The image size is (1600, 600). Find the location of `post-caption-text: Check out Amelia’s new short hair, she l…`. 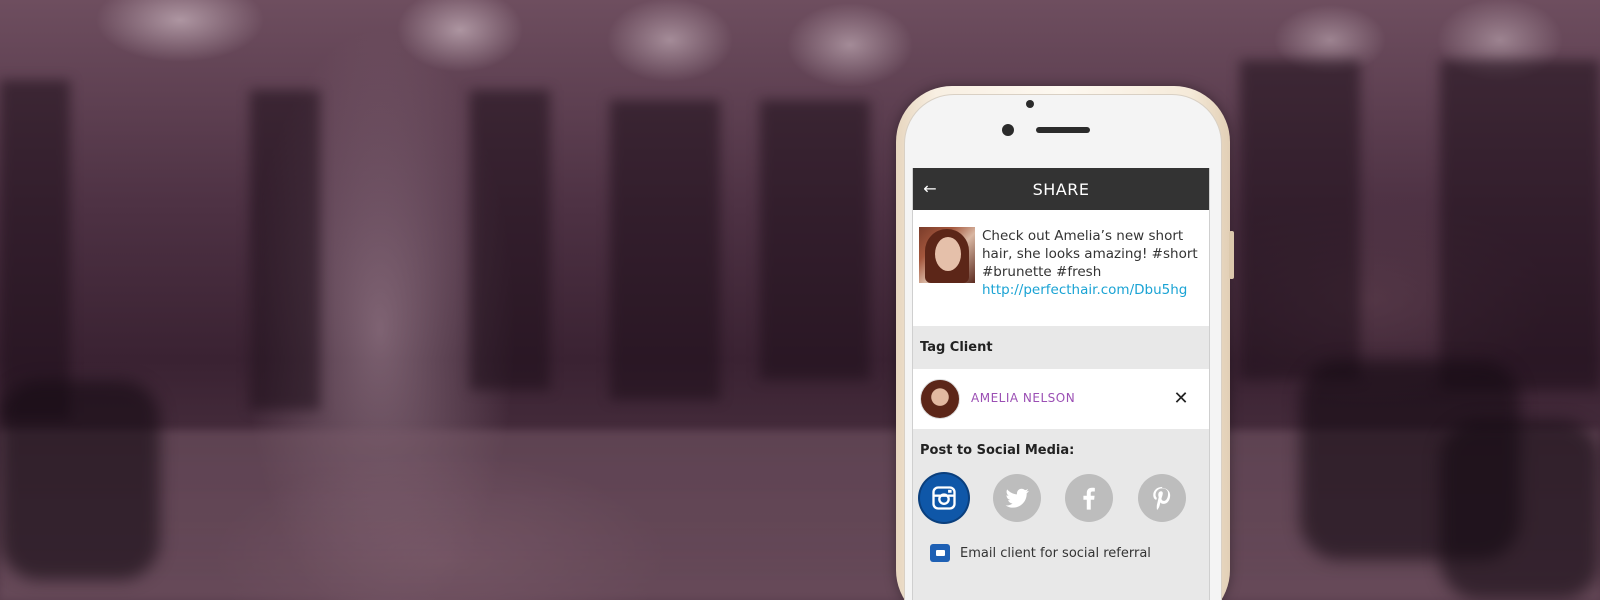

post-caption-text: Check out Amelia’s new short hair, she l… is located at coordinates (1090, 254).